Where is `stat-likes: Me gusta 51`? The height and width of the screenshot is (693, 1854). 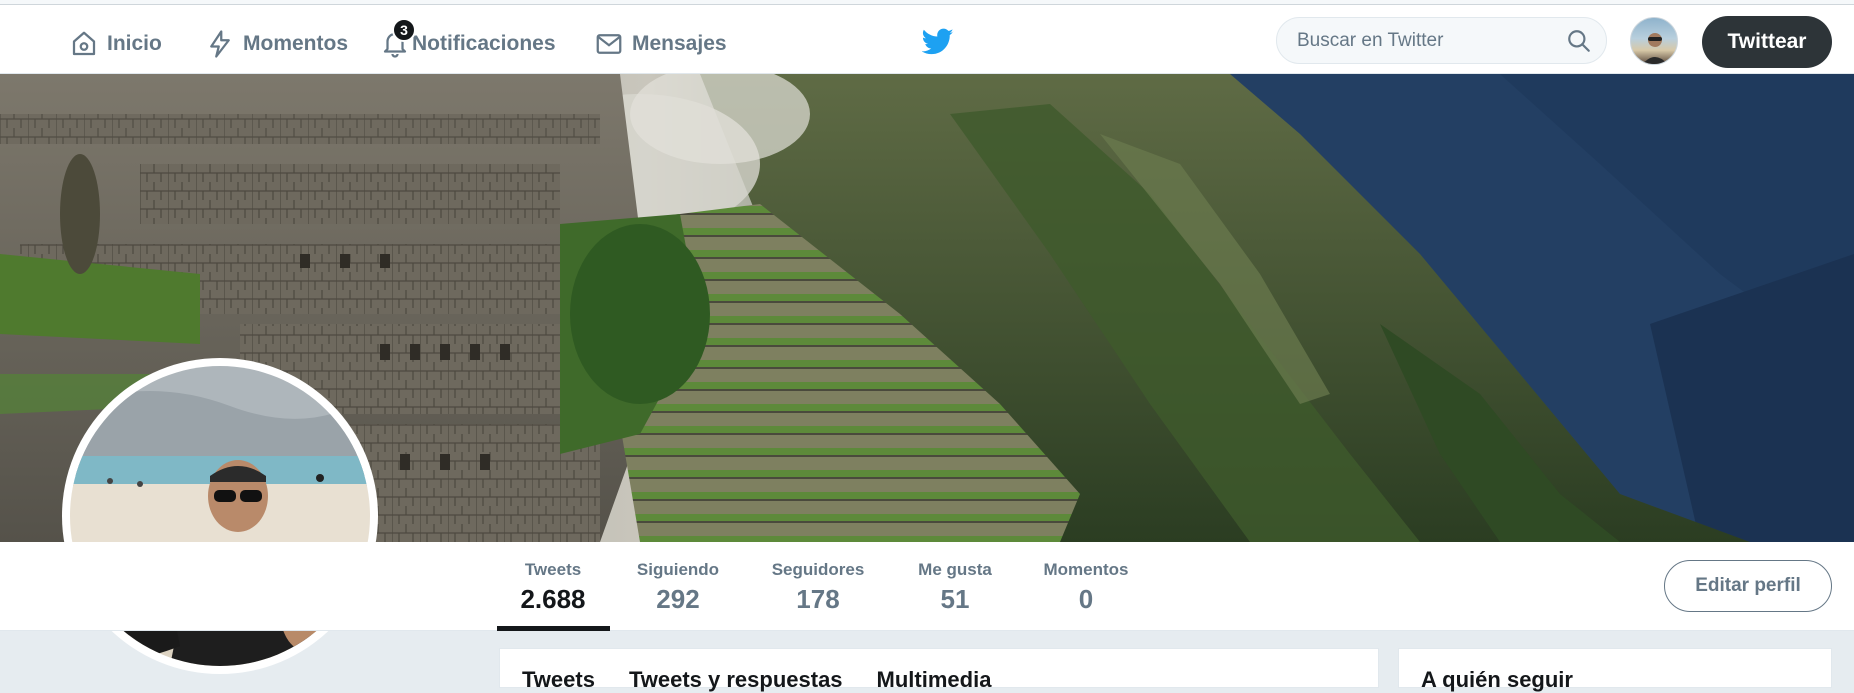
stat-likes: Me gusta 51 is located at coordinates (955, 587).